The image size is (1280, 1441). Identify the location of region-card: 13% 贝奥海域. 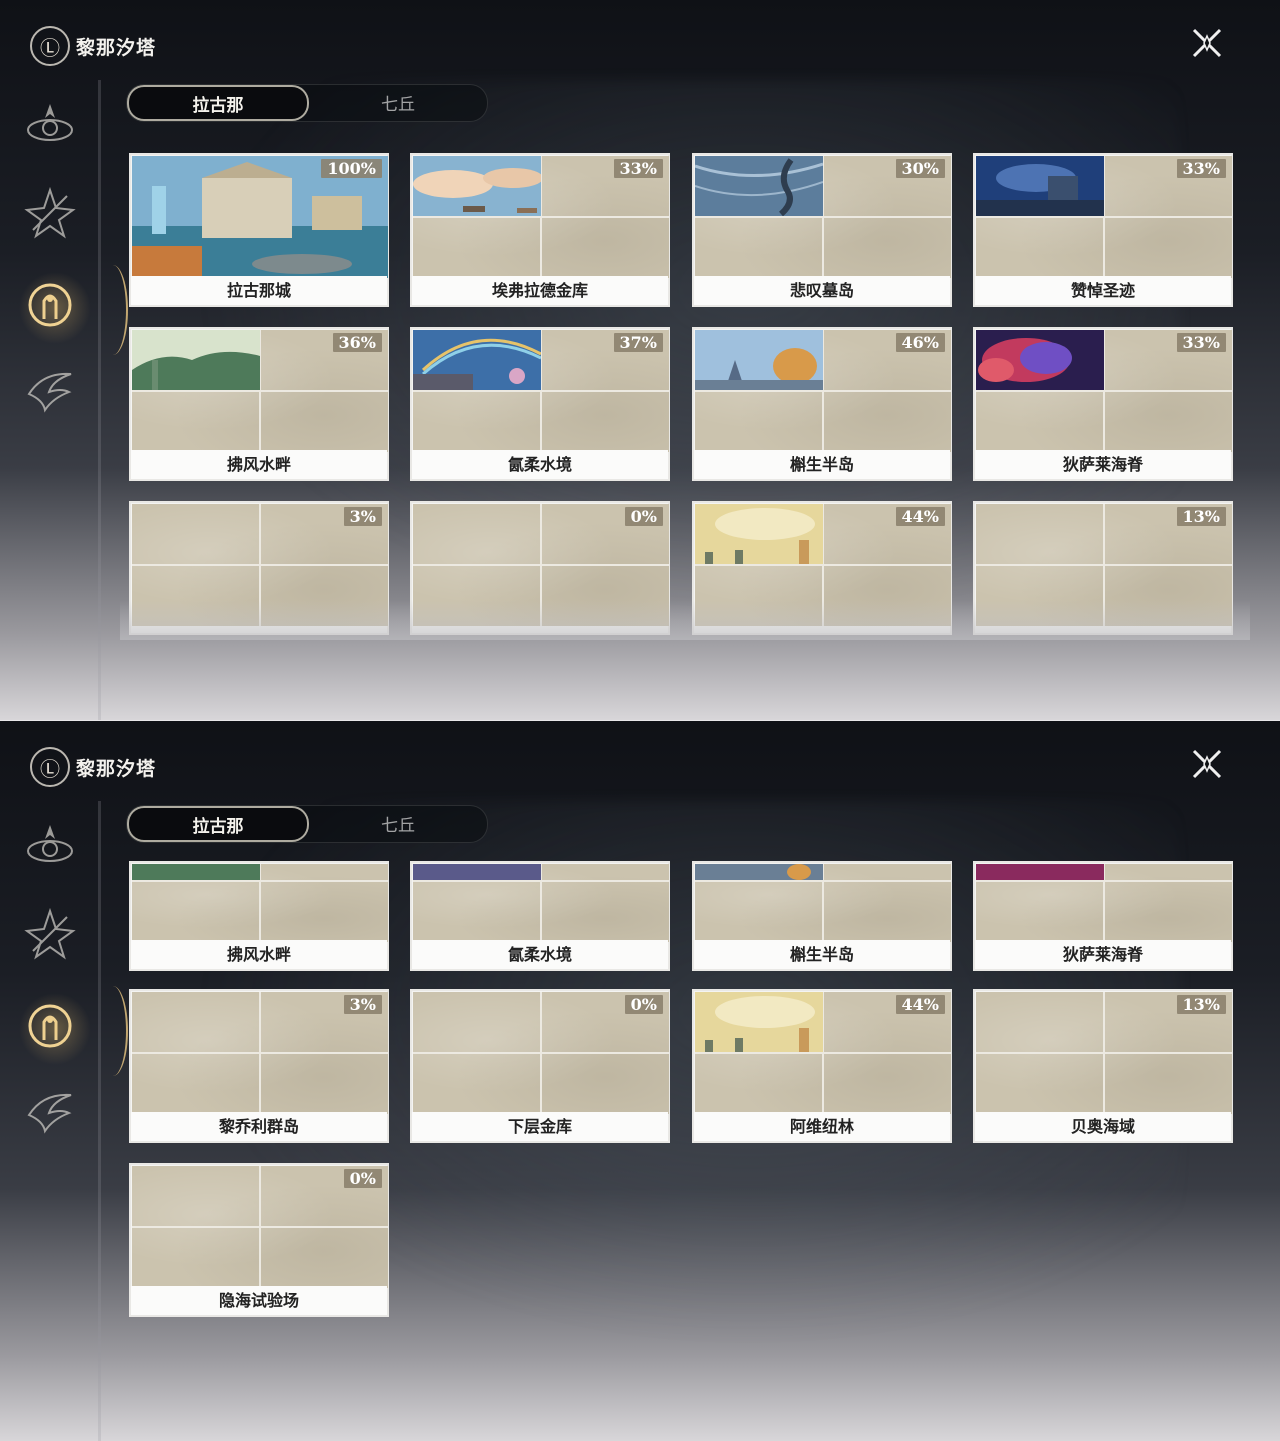
(1103, 1066).